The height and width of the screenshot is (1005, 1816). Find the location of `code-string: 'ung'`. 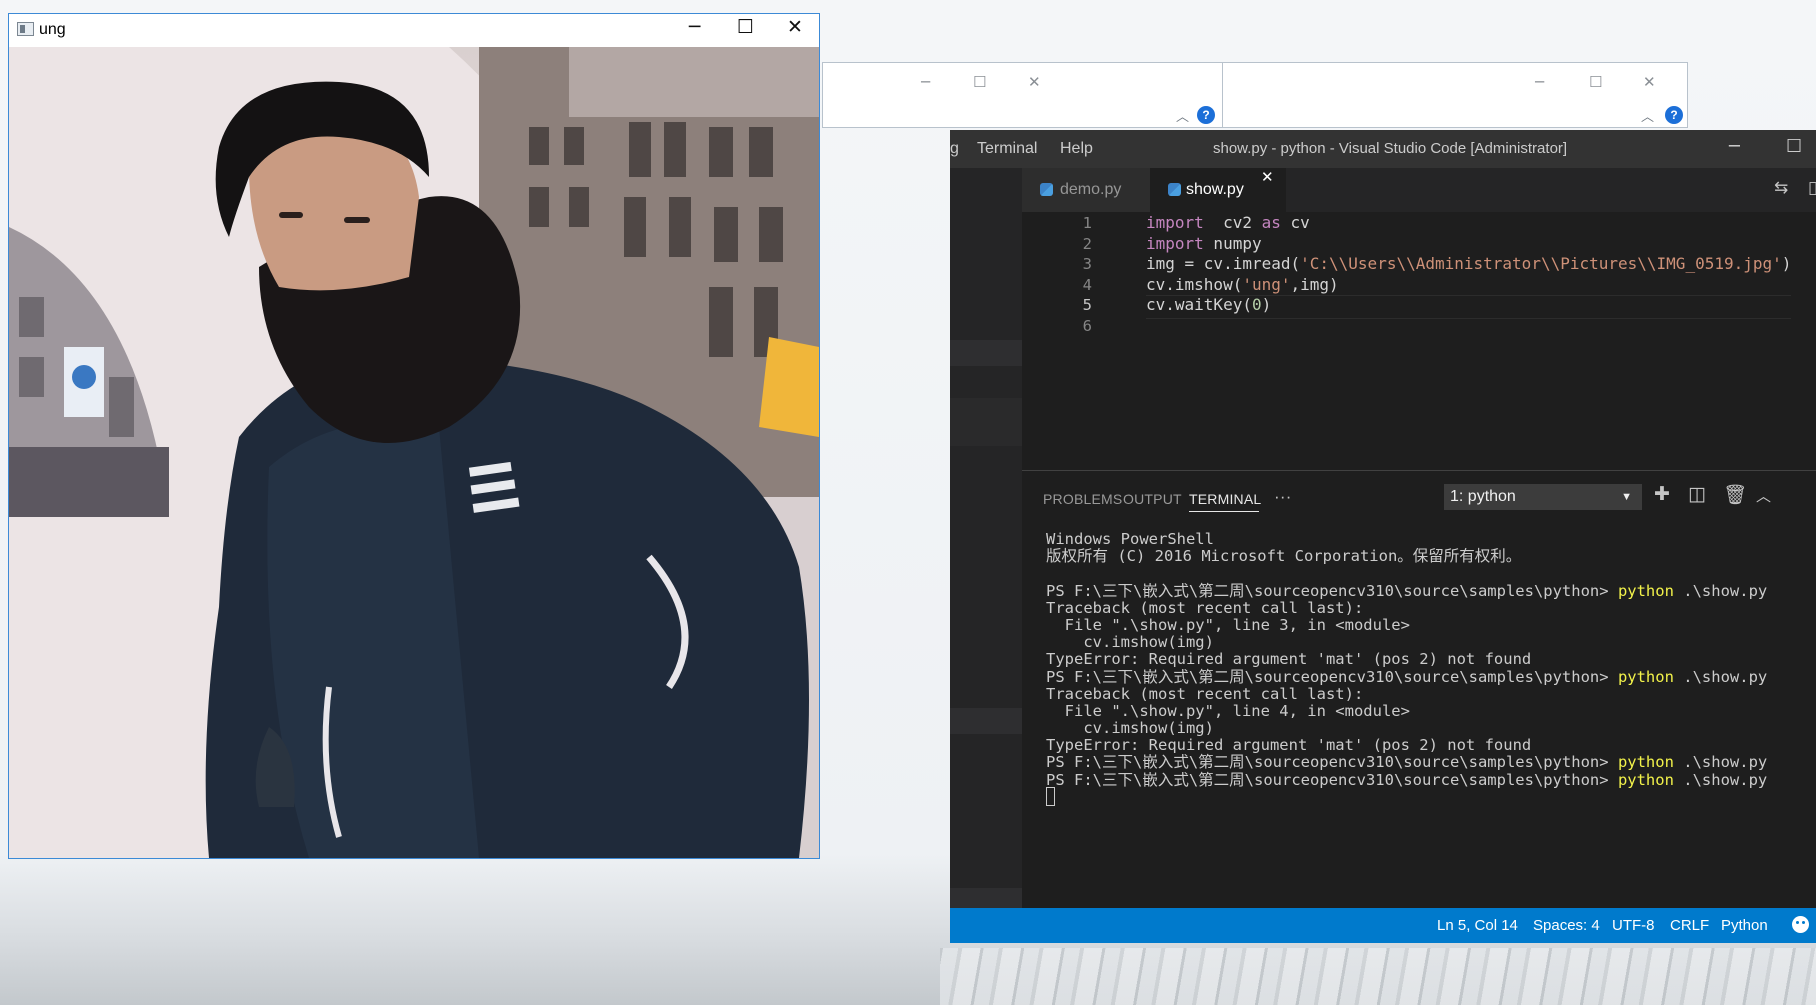

code-string: 'ung' is located at coordinates (1266, 284).